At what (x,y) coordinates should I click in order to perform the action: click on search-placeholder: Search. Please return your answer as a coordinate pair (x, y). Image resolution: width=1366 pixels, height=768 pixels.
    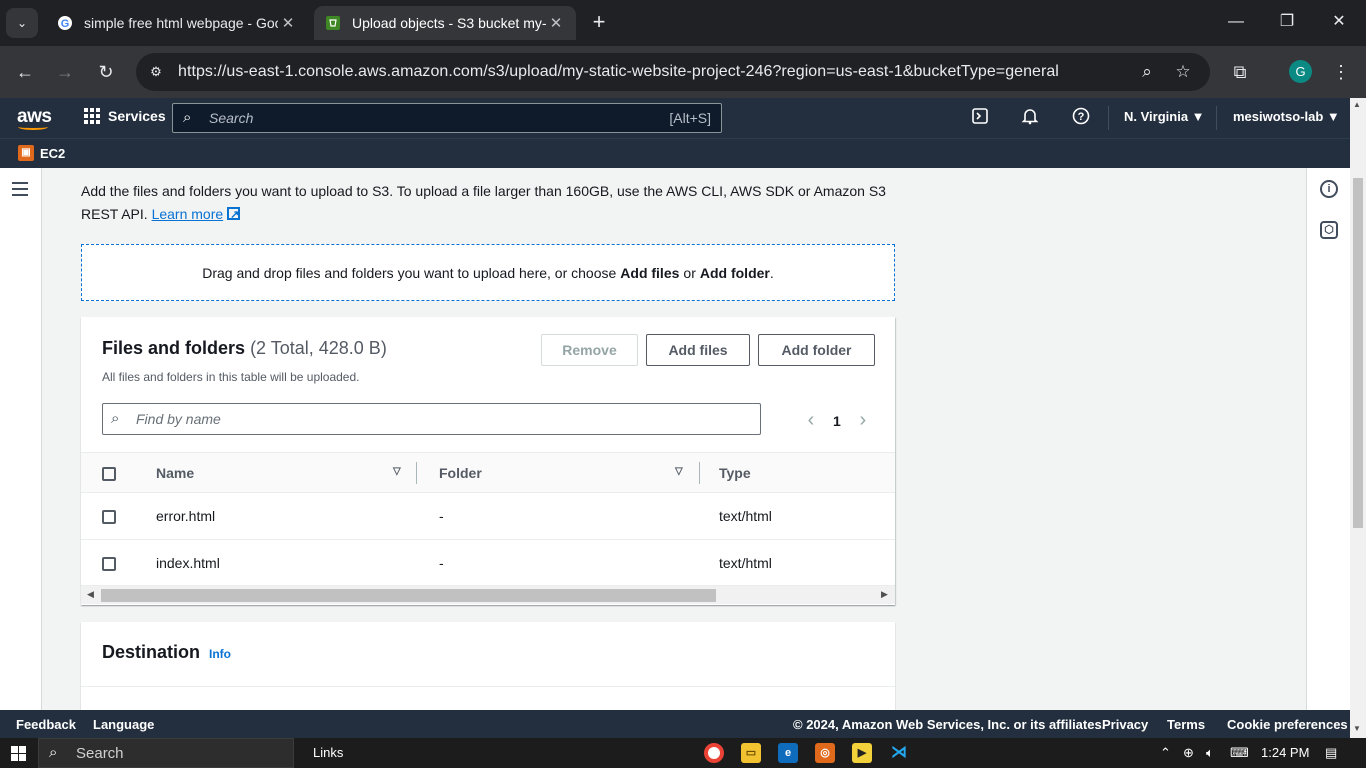
    Looking at the image, I should click on (231, 118).